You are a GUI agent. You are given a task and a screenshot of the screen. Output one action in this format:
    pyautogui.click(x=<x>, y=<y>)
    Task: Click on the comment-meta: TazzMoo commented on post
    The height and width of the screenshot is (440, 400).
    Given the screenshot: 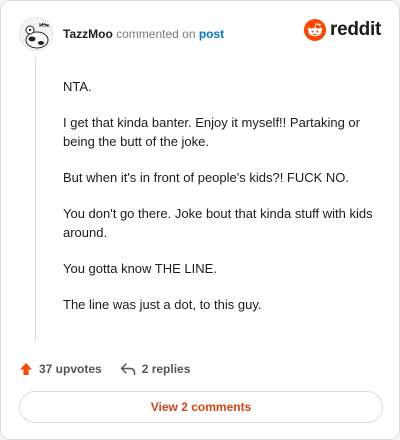 What is the action you would take?
    pyautogui.click(x=143, y=34)
    